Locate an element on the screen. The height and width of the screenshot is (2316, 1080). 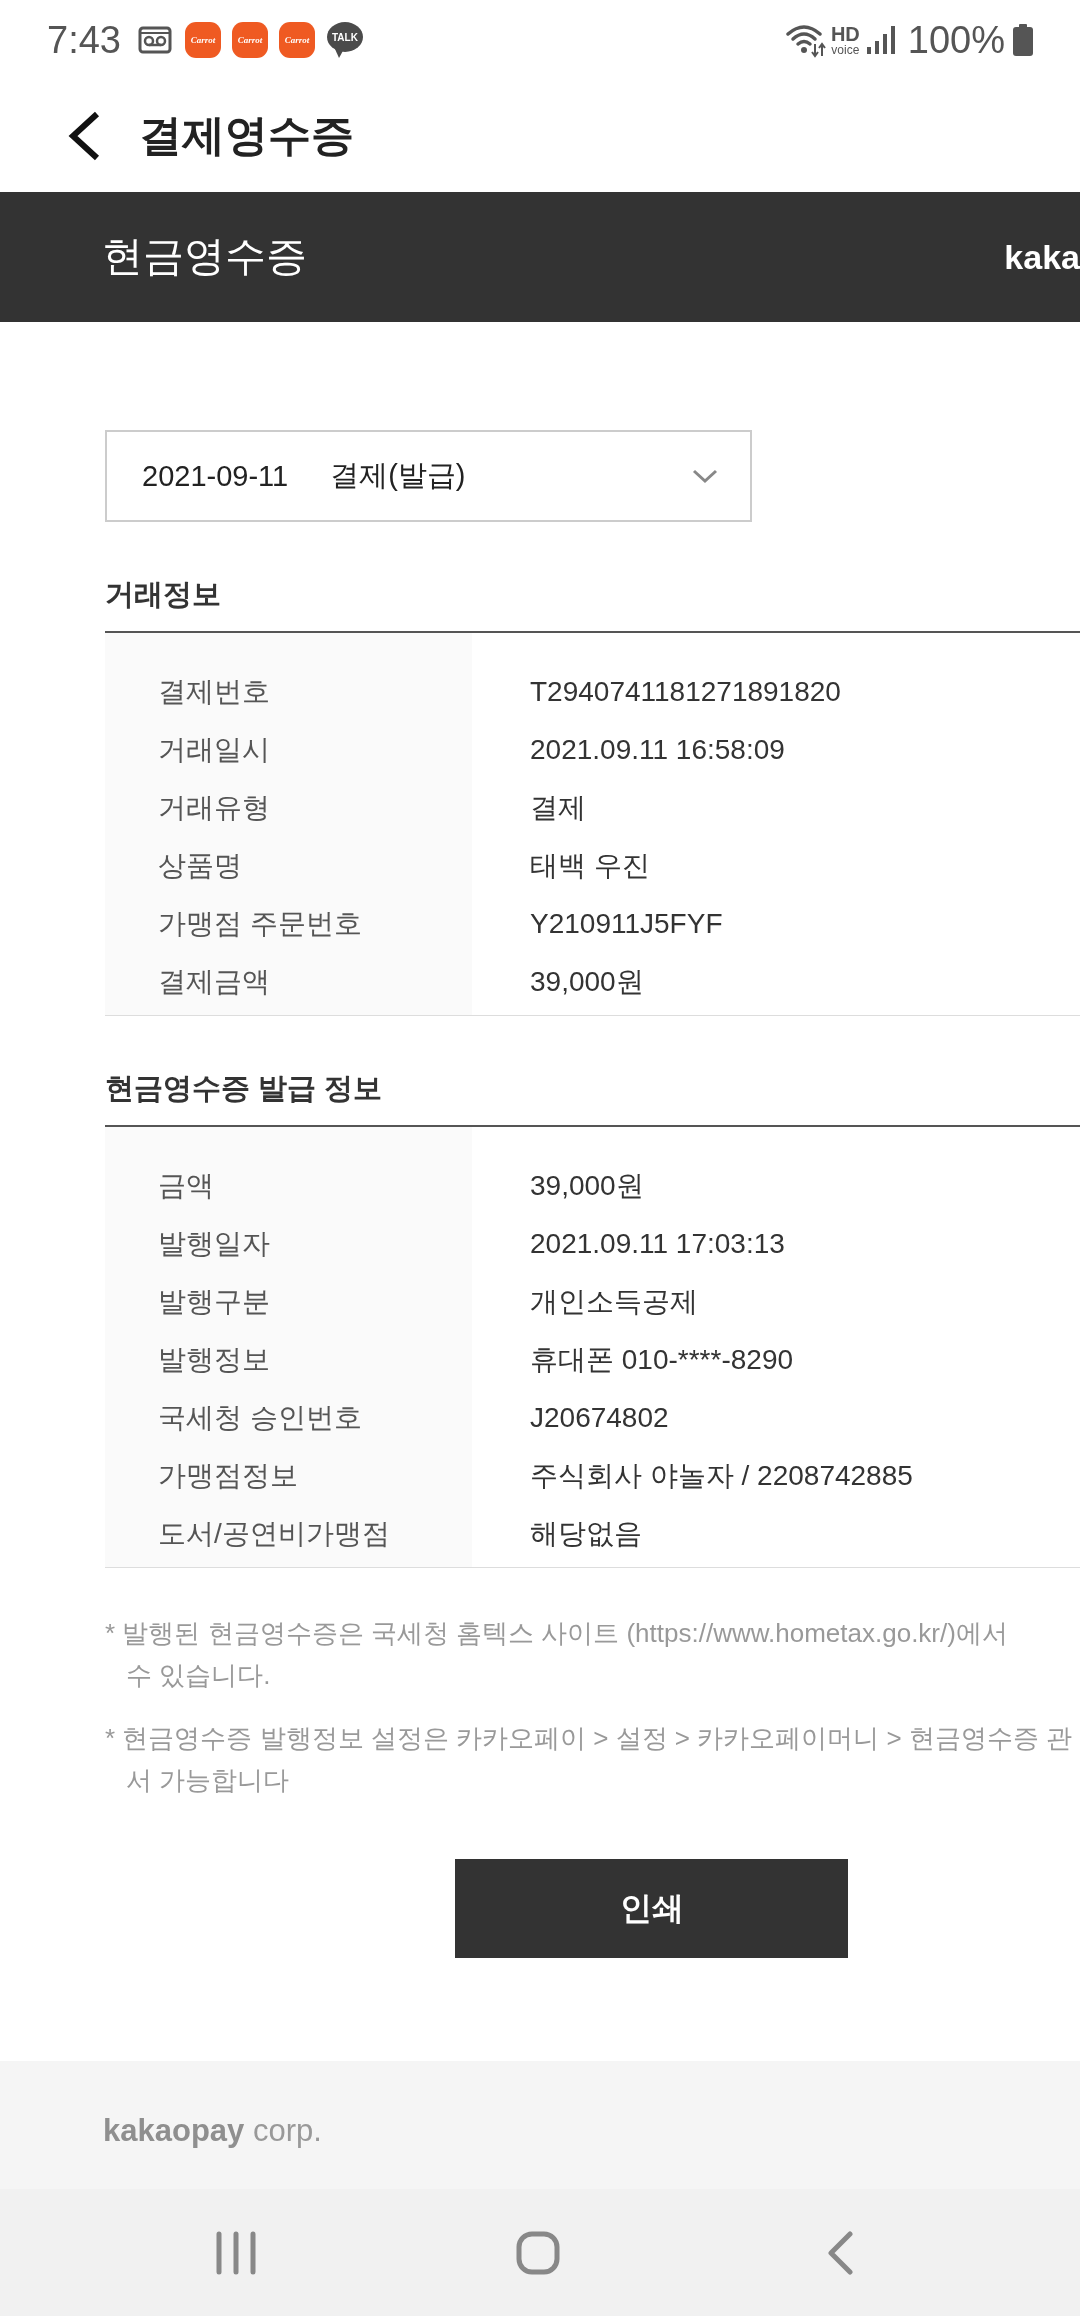
back-icon is located at coordinates (84, 136).